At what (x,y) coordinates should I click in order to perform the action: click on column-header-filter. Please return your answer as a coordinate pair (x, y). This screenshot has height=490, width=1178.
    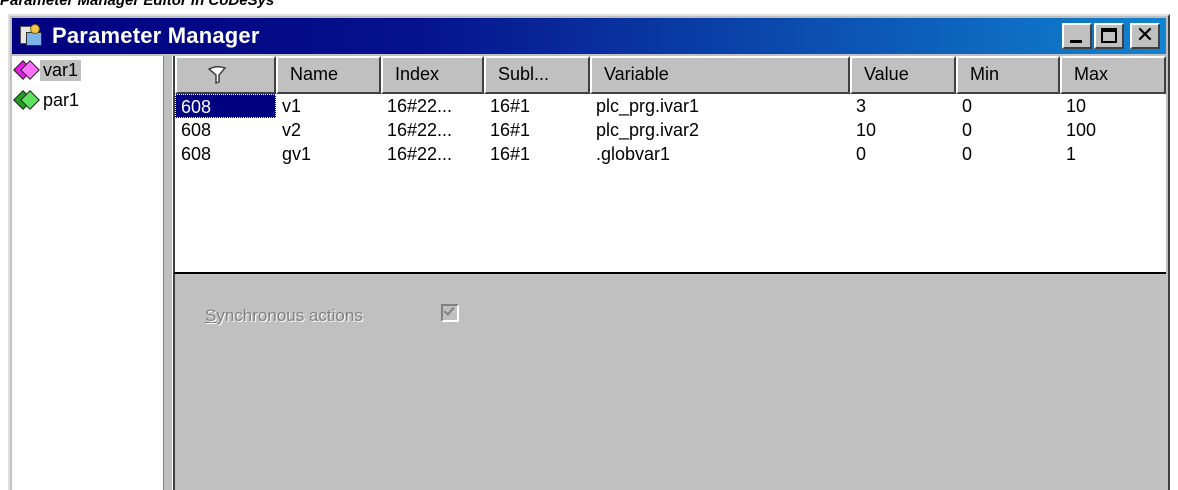
    Looking at the image, I should click on (225, 75).